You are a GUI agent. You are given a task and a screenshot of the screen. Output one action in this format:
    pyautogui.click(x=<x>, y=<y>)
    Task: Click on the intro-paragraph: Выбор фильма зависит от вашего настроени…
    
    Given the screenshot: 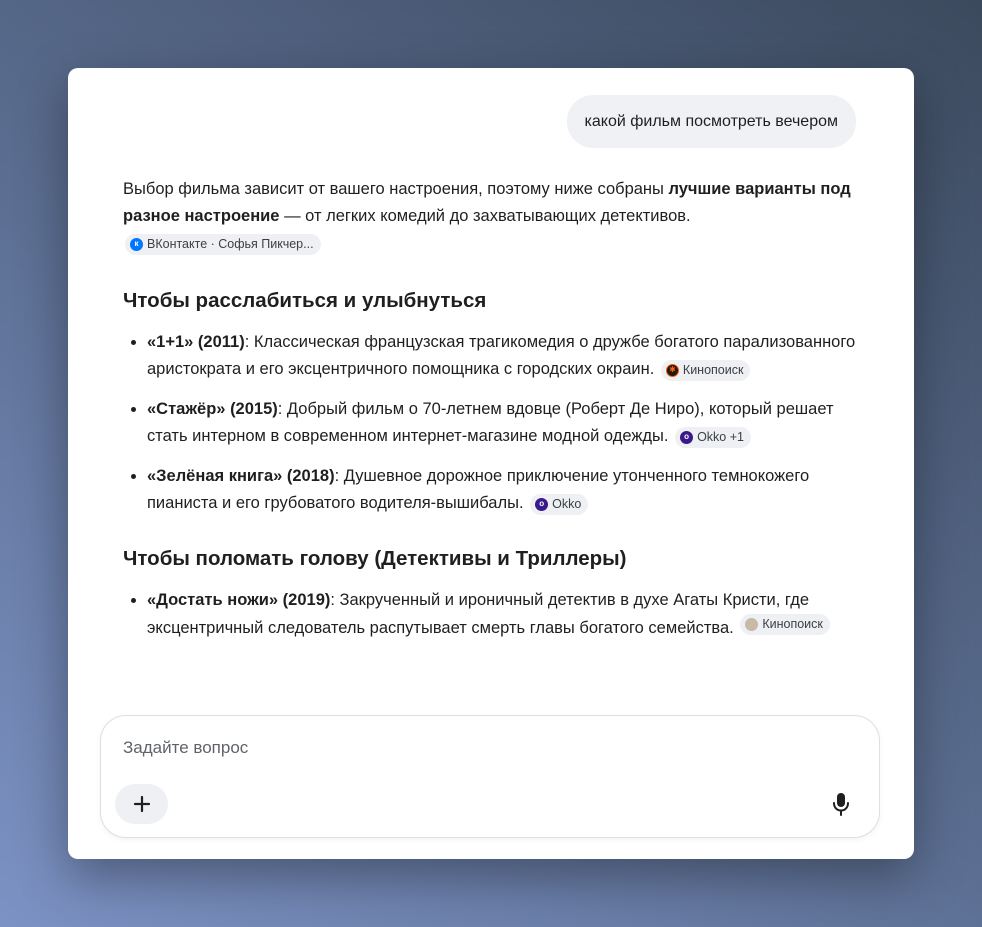 What is the action you would take?
    pyautogui.click(x=493, y=216)
    